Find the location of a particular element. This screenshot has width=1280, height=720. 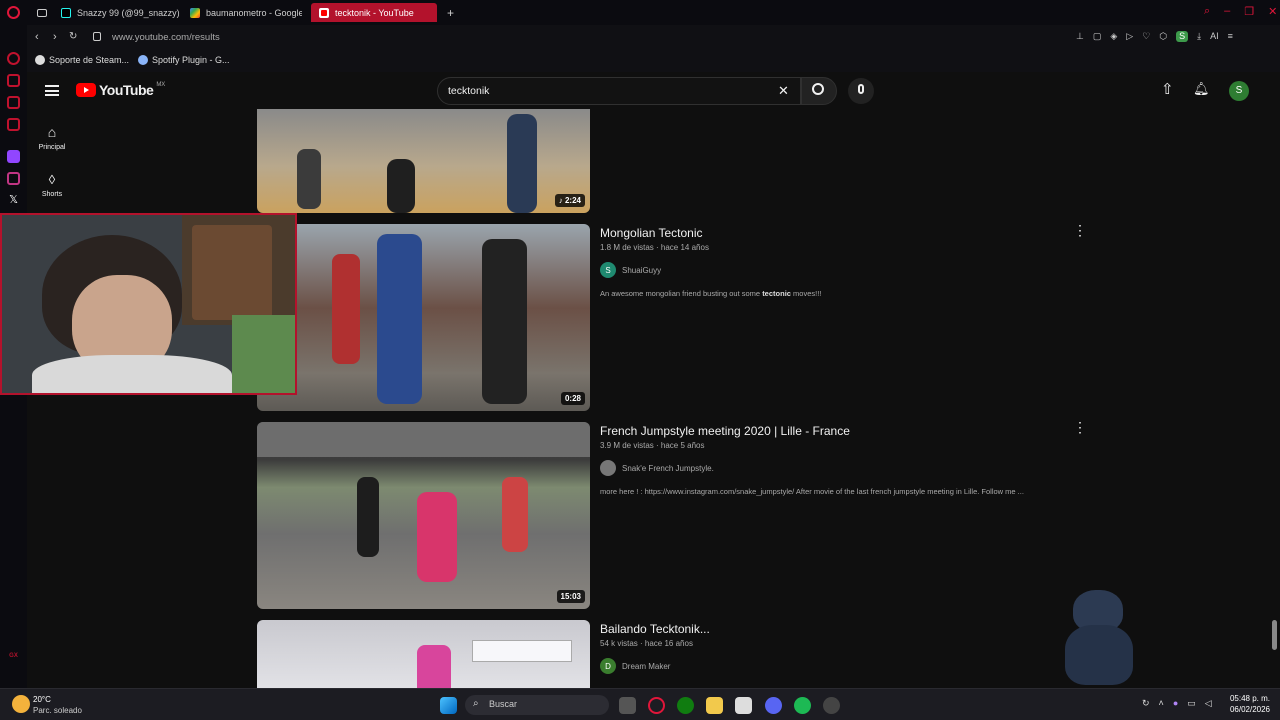

gx-mail-icon is located at coordinates (13, 124).